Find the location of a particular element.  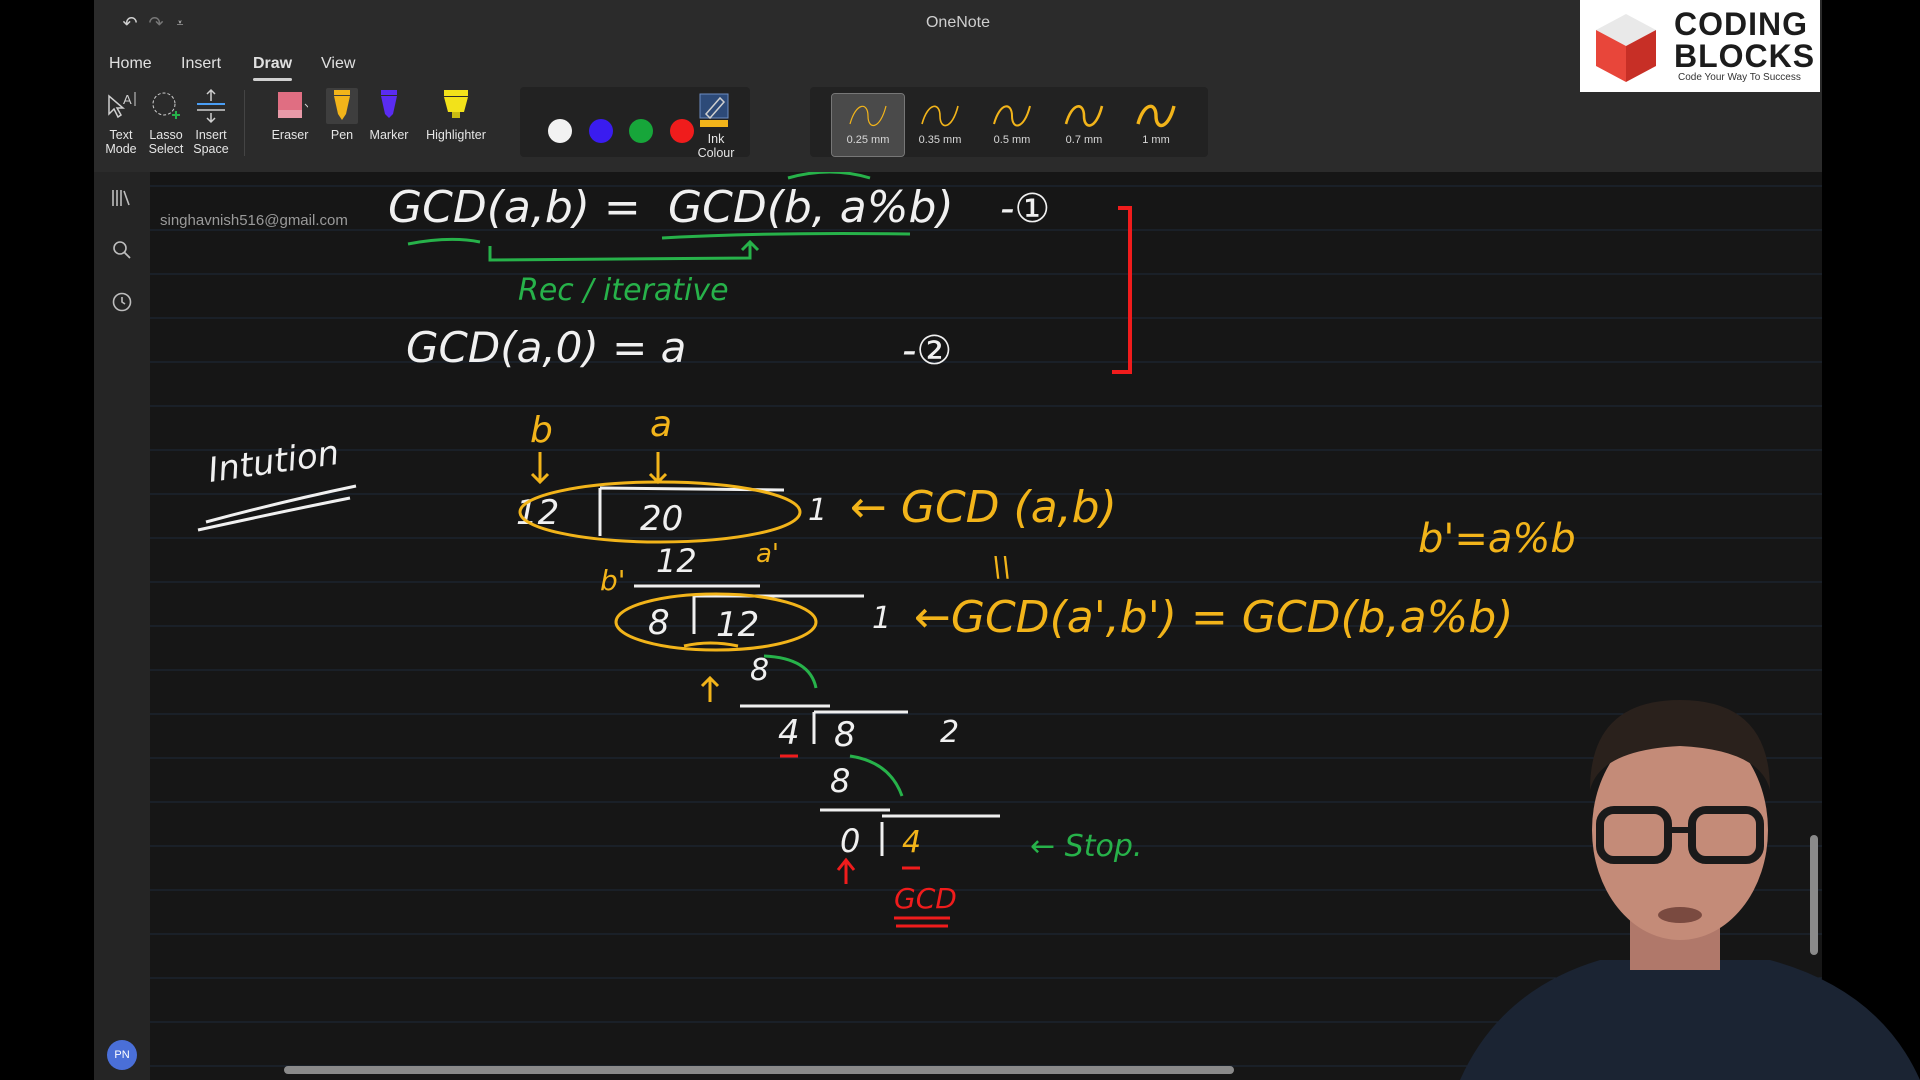

color-swatch-white is located at coordinates (560, 131).